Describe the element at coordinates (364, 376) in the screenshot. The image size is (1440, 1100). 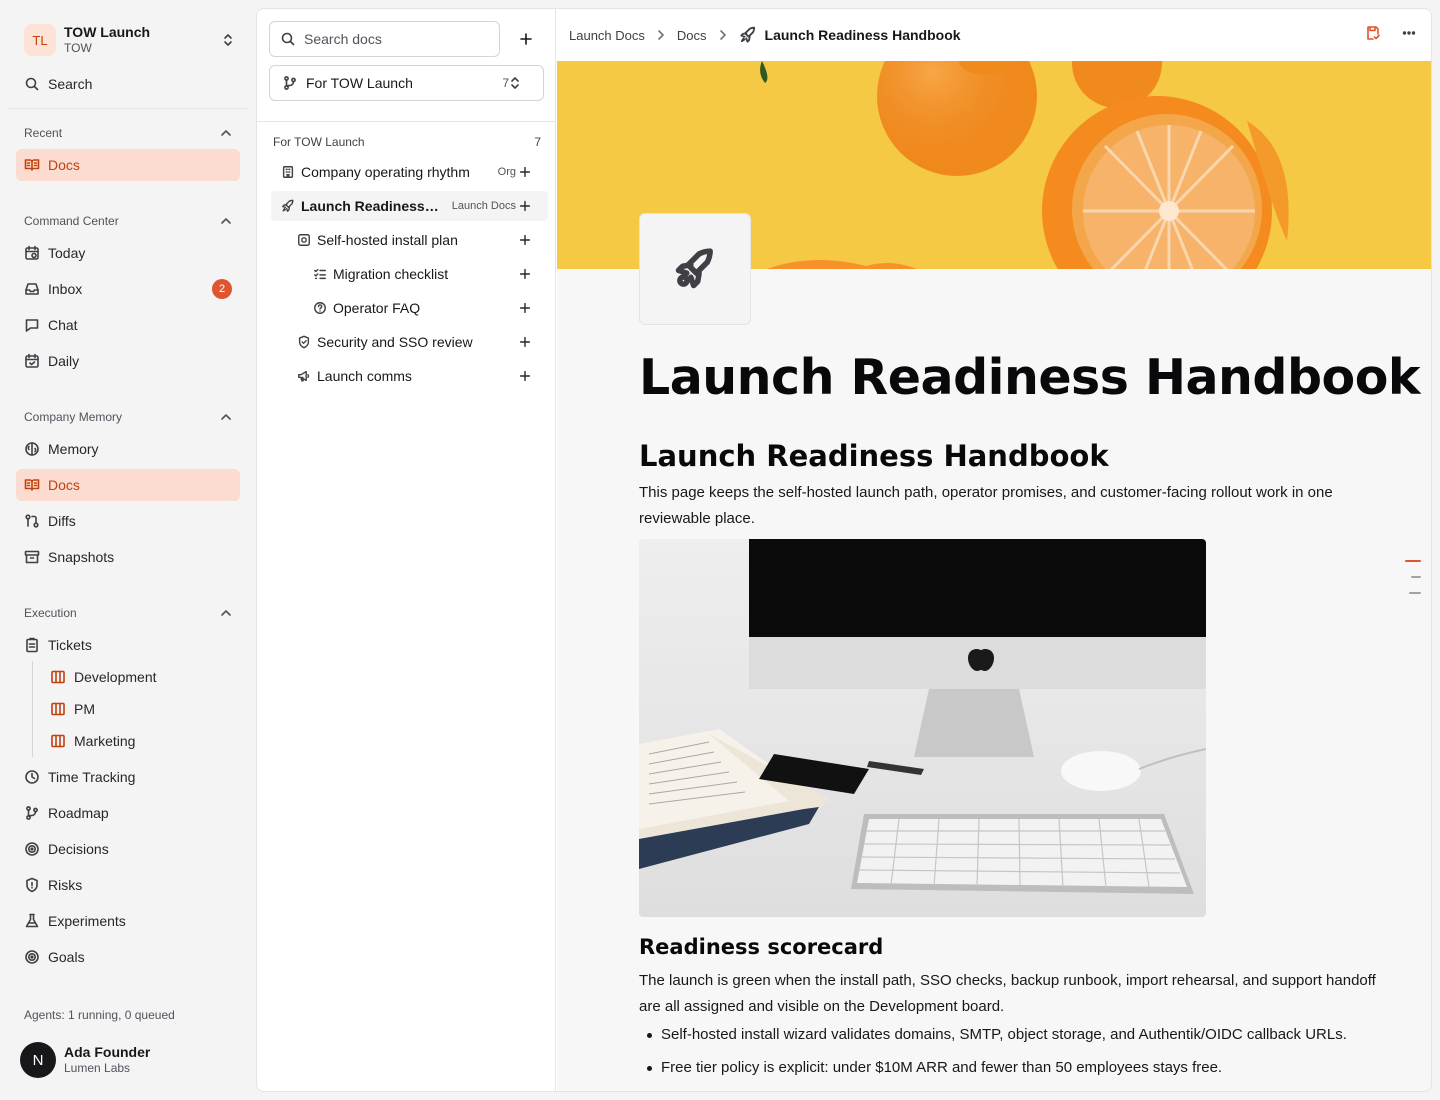
I see `tree-item-label: Launch comms` at that location.